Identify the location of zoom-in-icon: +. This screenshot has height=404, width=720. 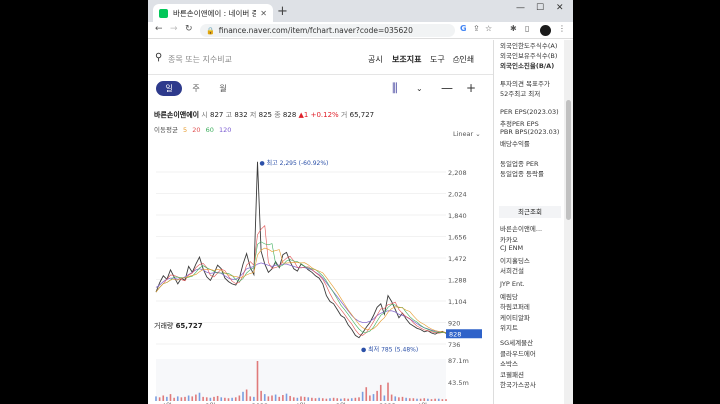
(471, 88).